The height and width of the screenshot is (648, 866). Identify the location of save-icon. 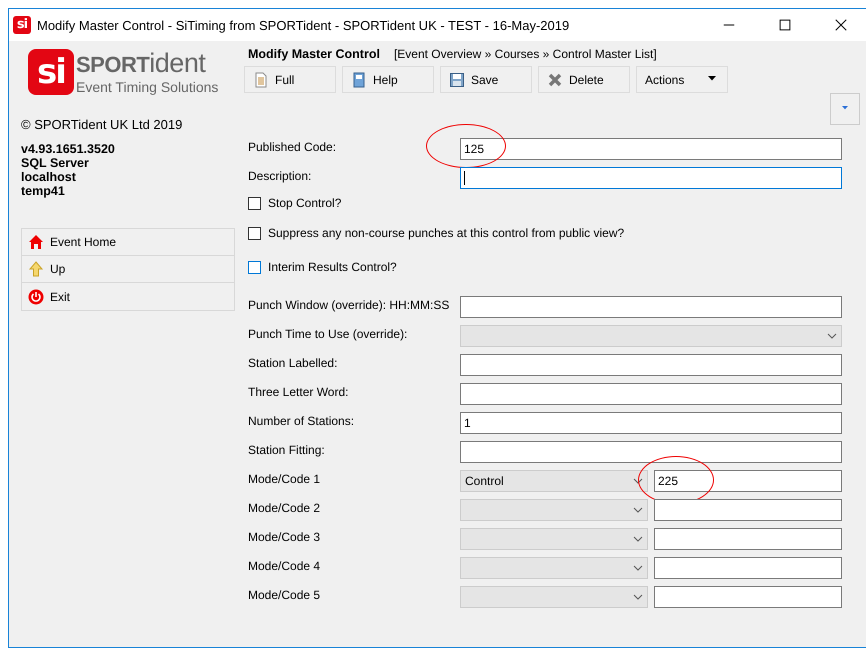
(457, 80).